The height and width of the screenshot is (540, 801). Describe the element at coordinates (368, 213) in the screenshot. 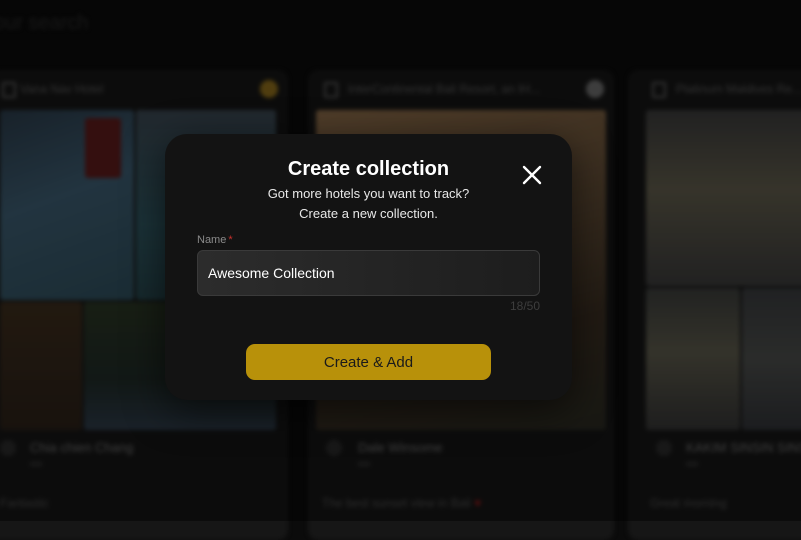

I see `dialog-description-line2: Create a new collection.` at that location.